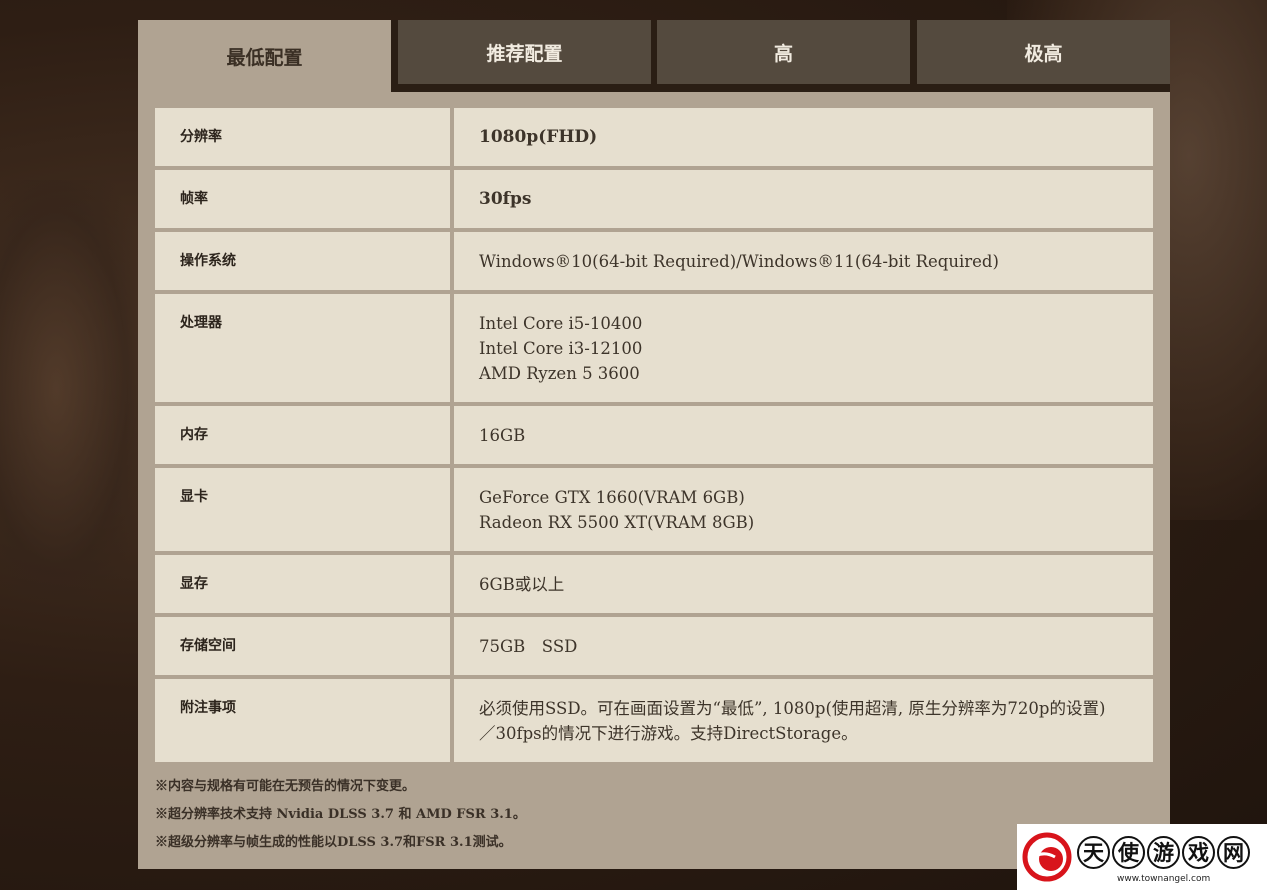 Image resolution: width=1267 pixels, height=890 pixels. What do you see at coordinates (502, 435) in the screenshot?
I see `value-line: 16GB` at bounding box center [502, 435].